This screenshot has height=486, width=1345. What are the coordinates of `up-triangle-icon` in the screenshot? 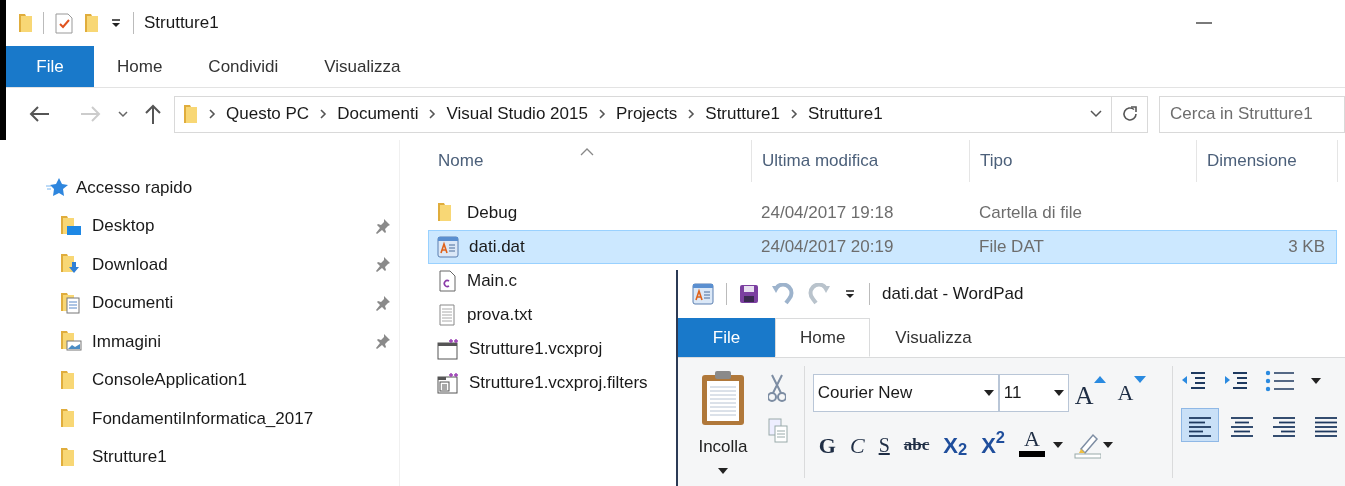 It's located at (1099, 379).